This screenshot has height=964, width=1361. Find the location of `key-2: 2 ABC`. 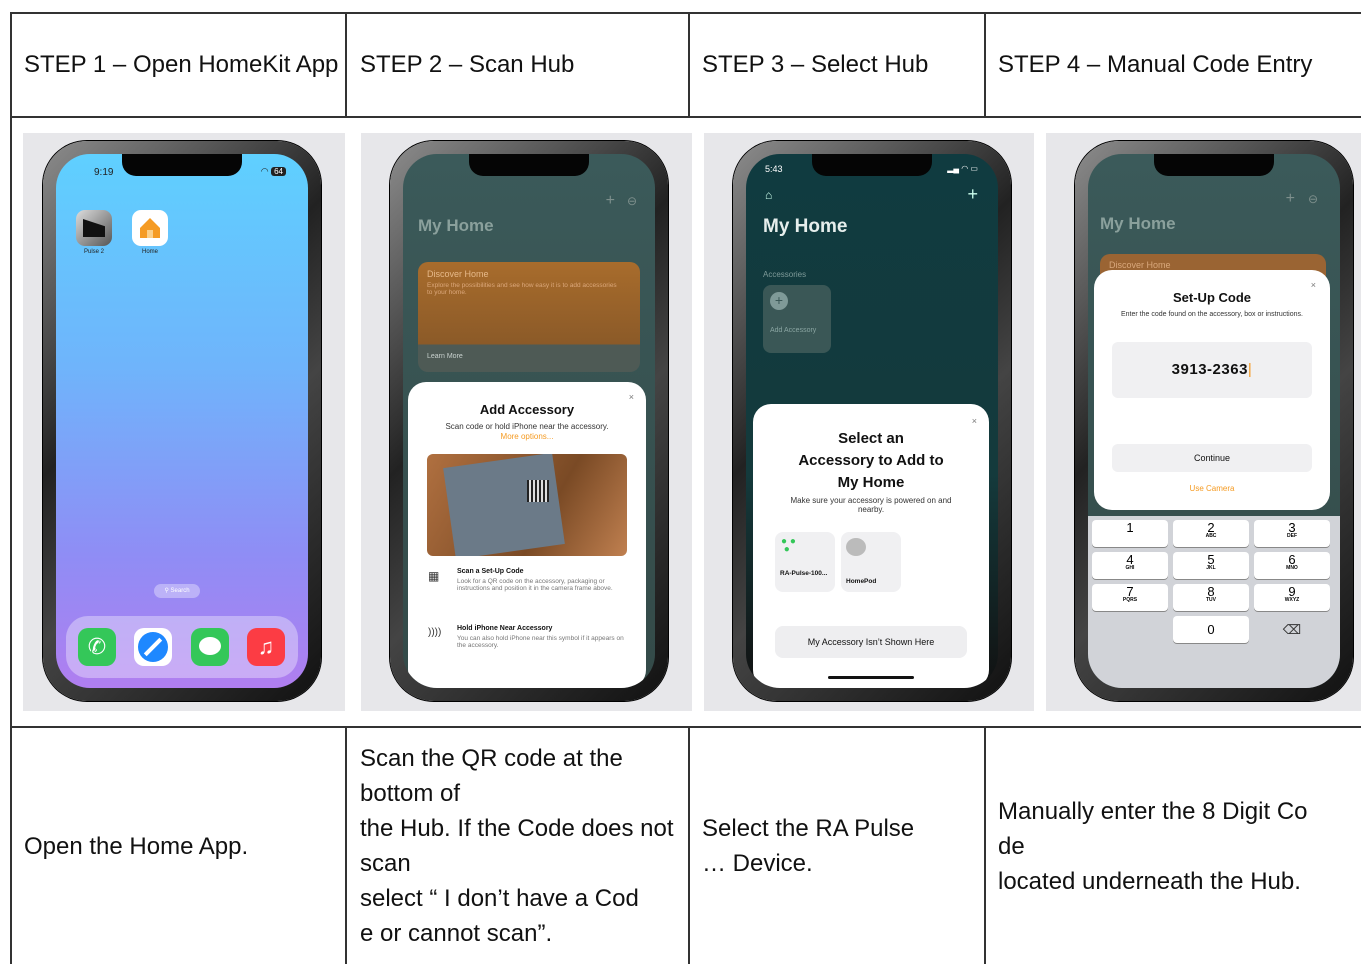

key-2: 2 ABC is located at coordinates (1211, 533).